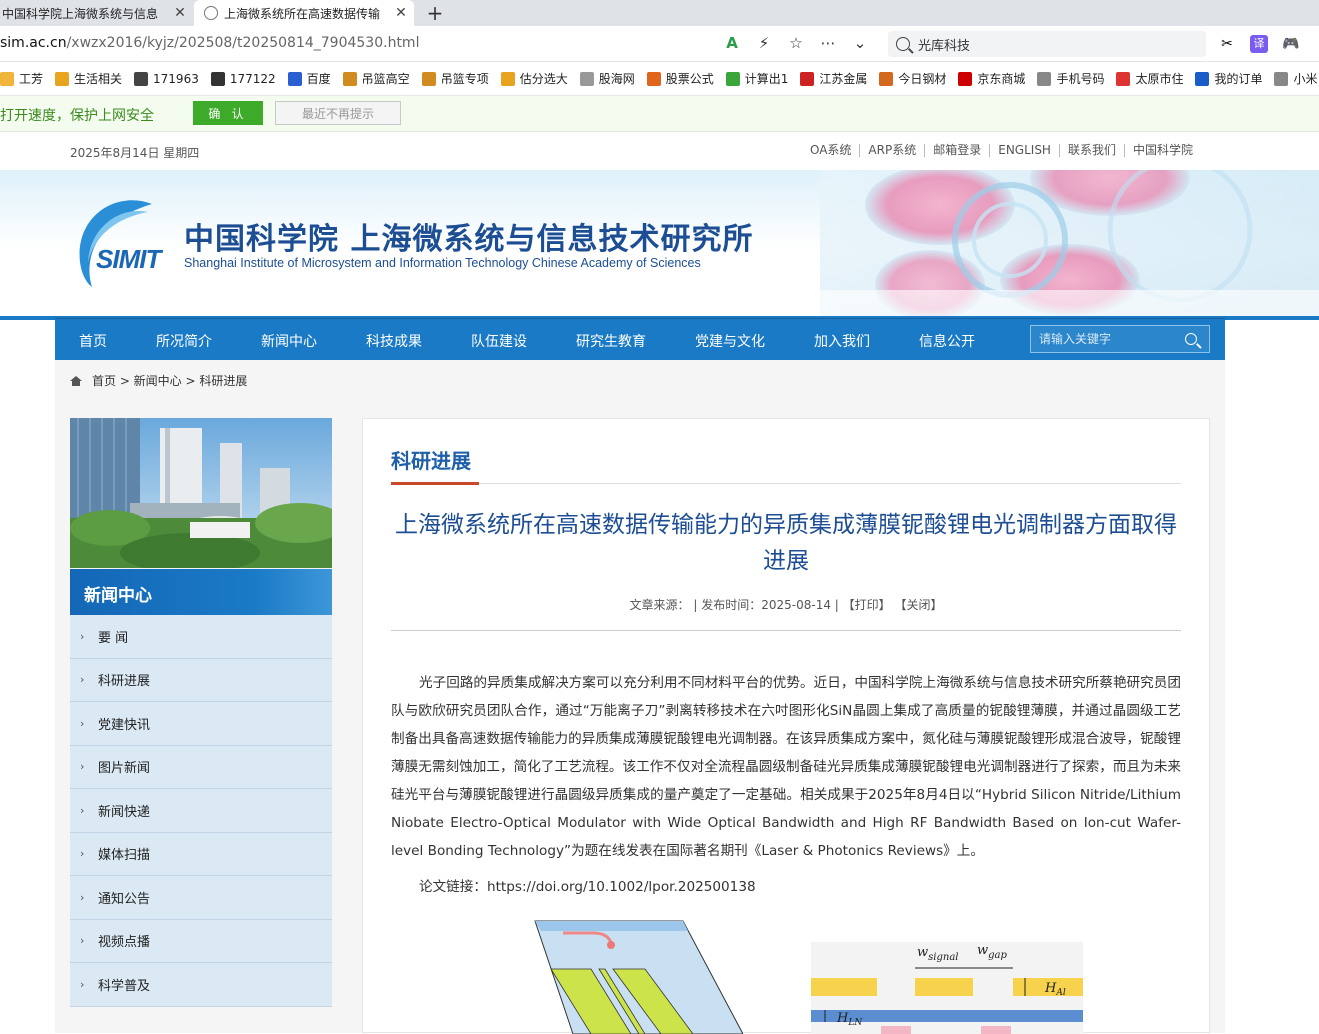 The height and width of the screenshot is (1034, 1319). What do you see at coordinates (796, 43) in the screenshot?
I see `star-icon: ☆` at bounding box center [796, 43].